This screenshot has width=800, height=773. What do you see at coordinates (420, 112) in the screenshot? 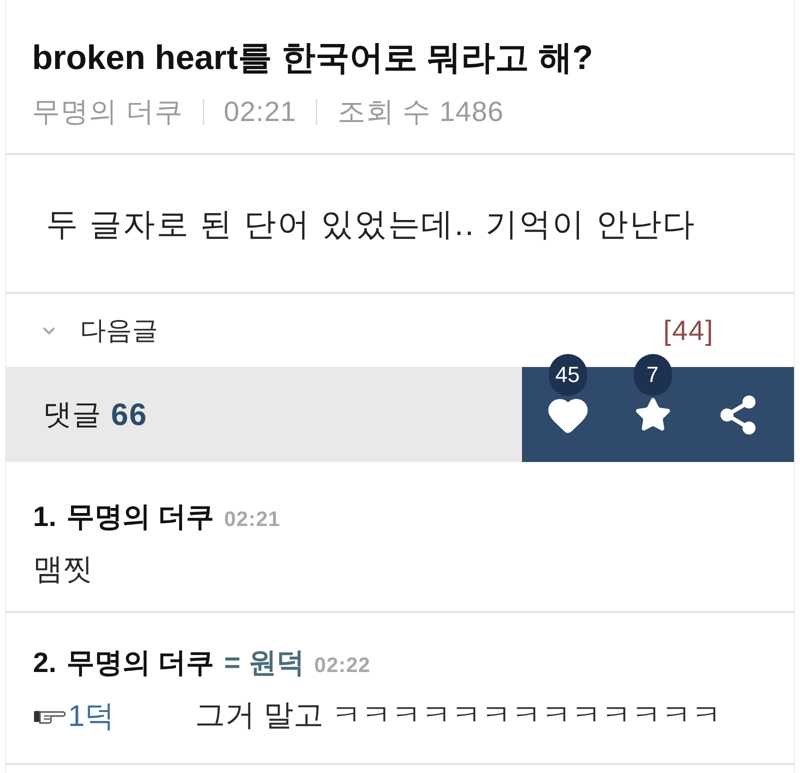
I see `post-views: 조회 수 1486` at bounding box center [420, 112].